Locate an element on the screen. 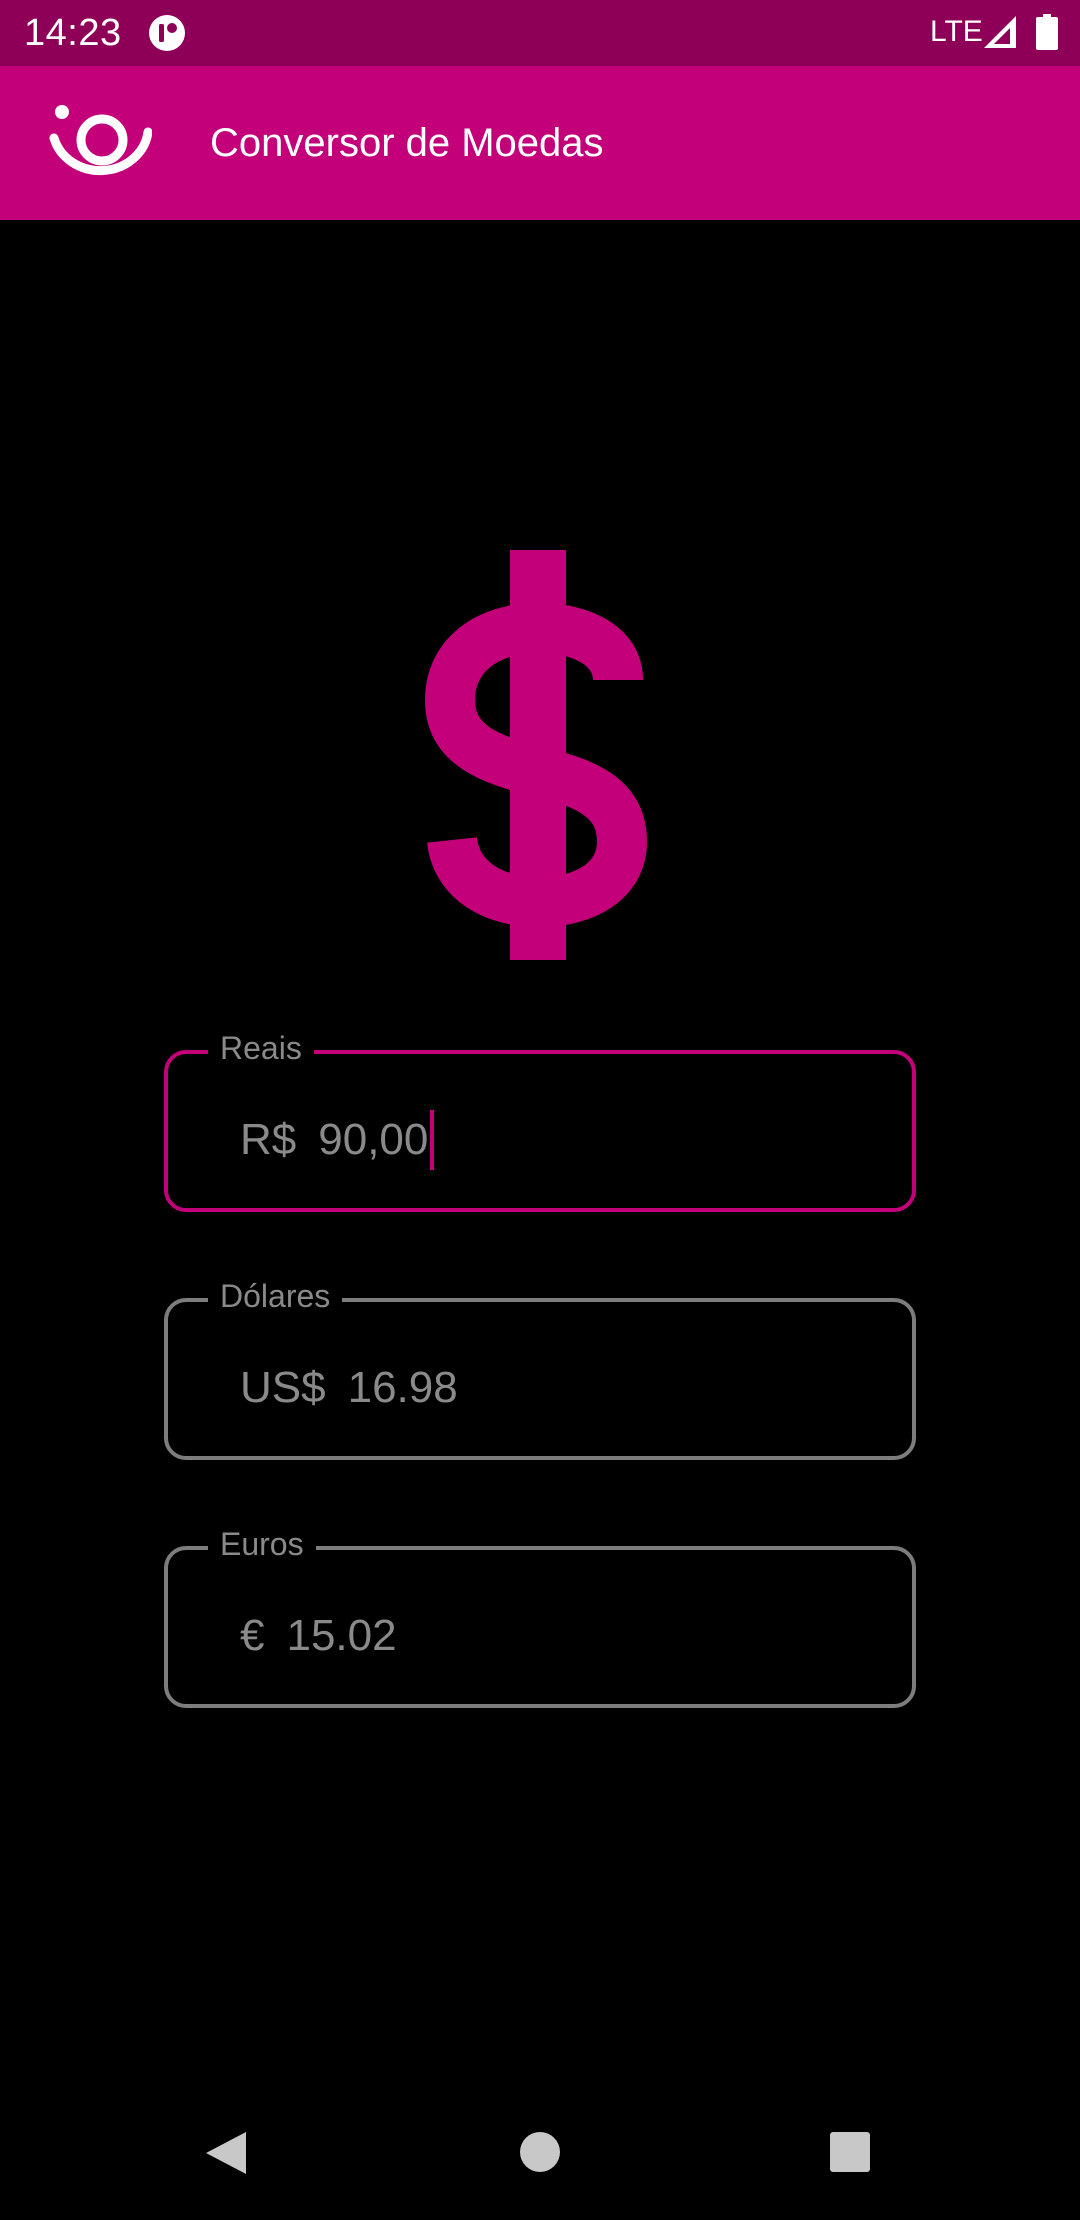 This screenshot has width=1080, height=2220. dolares-label: Dólares is located at coordinates (275, 1296).